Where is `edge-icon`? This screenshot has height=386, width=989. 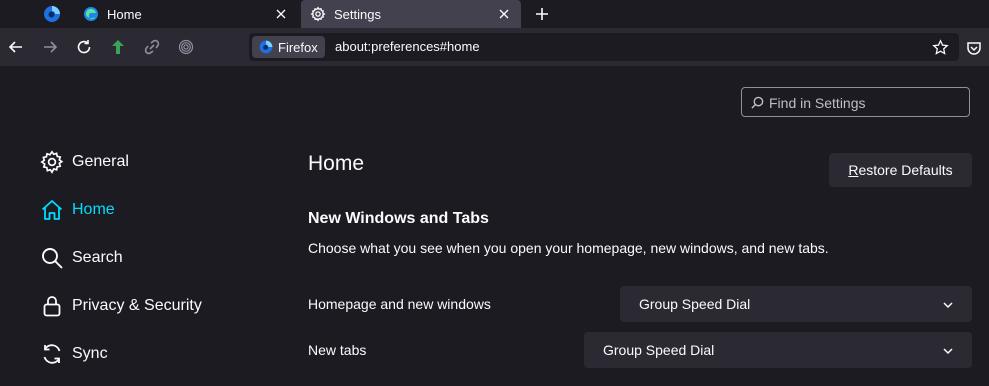
edge-icon is located at coordinates (91, 14).